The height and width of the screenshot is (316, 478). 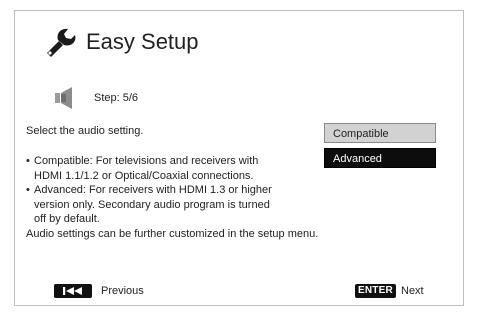 What do you see at coordinates (73, 291) in the screenshot?
I see `skip-previous-icon` at bounding box center [73, 291].